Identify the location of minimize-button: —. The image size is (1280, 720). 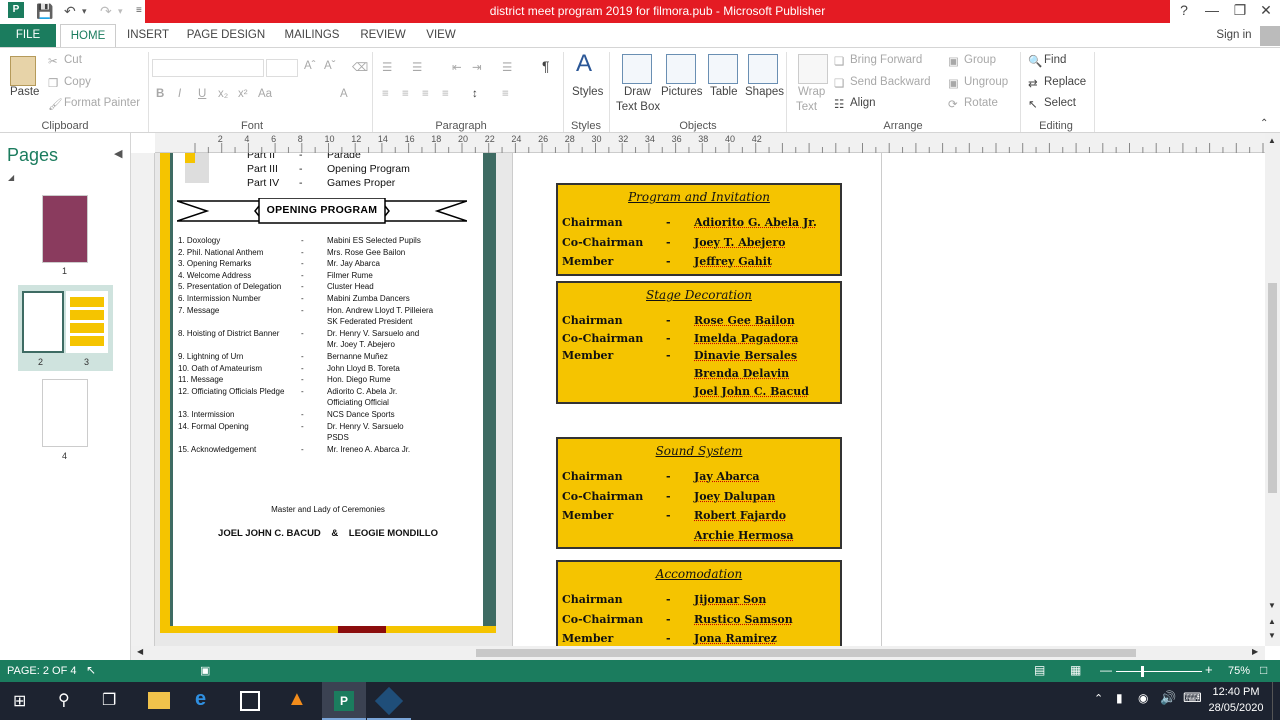
(1212, 10).